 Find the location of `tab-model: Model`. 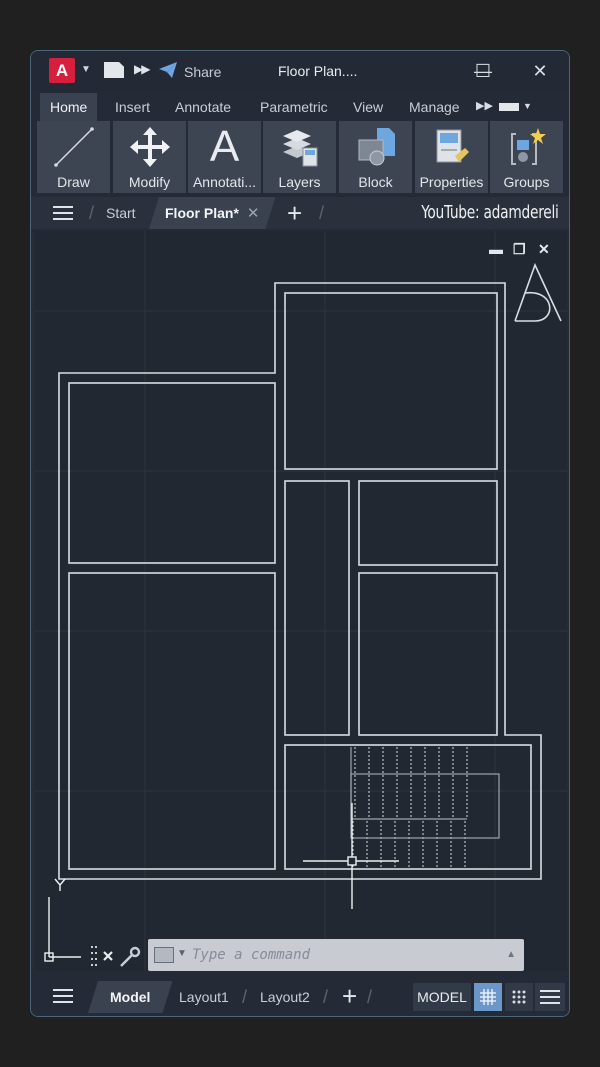

tab-model: Model is located at coordinates (130, 997).